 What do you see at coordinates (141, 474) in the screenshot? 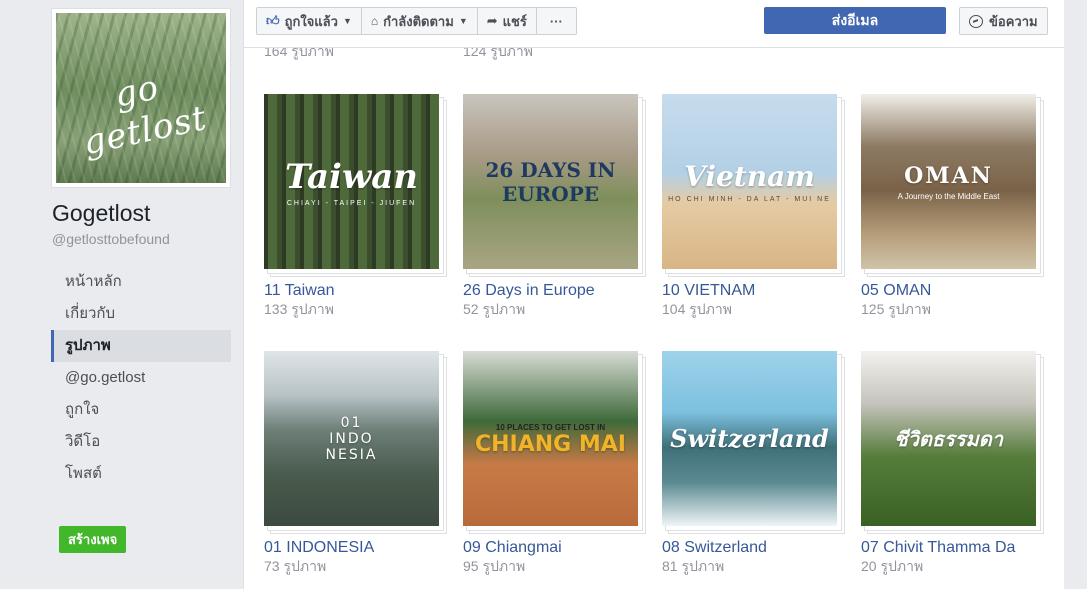
I see `nav-item-posts: โพสต์` at bounding box center [141, 474].